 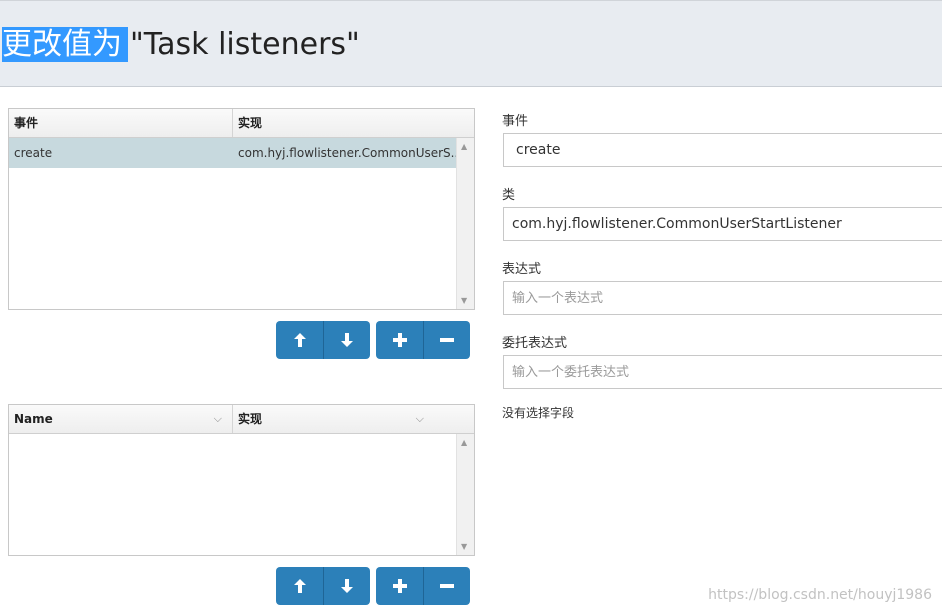 I want to click on dialog-title: 更改值为 "Task listeners", so click(x=181, y=45).